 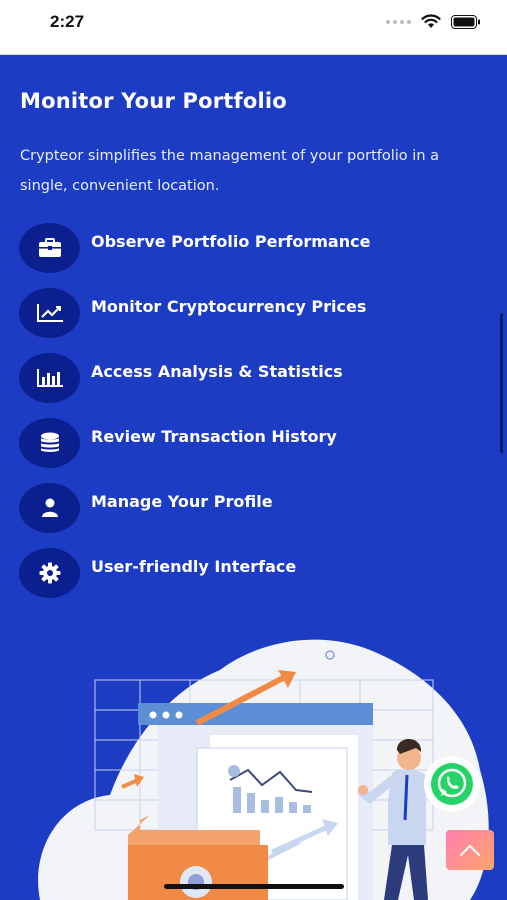 I want to click on chevron-up-icon, so click(x=470, y=850).